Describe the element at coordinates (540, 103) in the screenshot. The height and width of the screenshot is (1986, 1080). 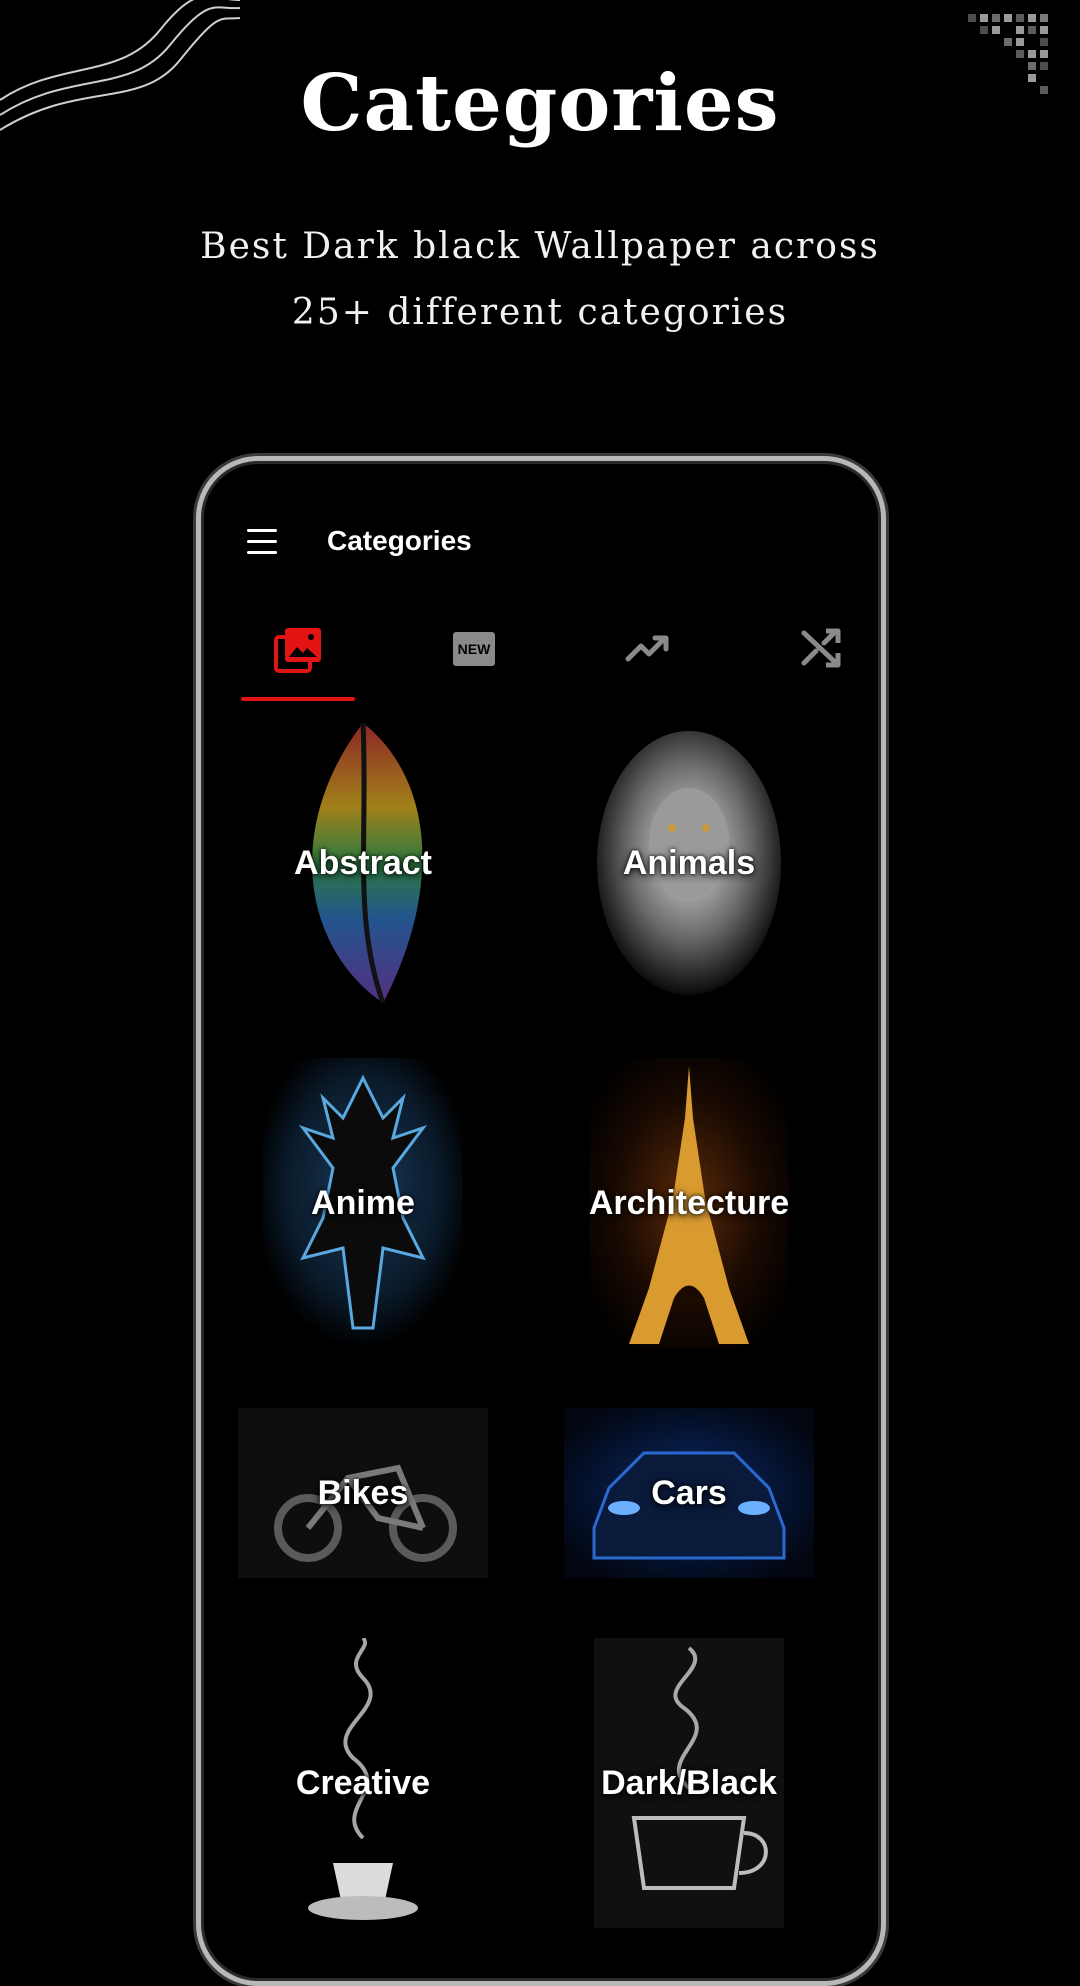
I see `hero-title: Categories` at that location.